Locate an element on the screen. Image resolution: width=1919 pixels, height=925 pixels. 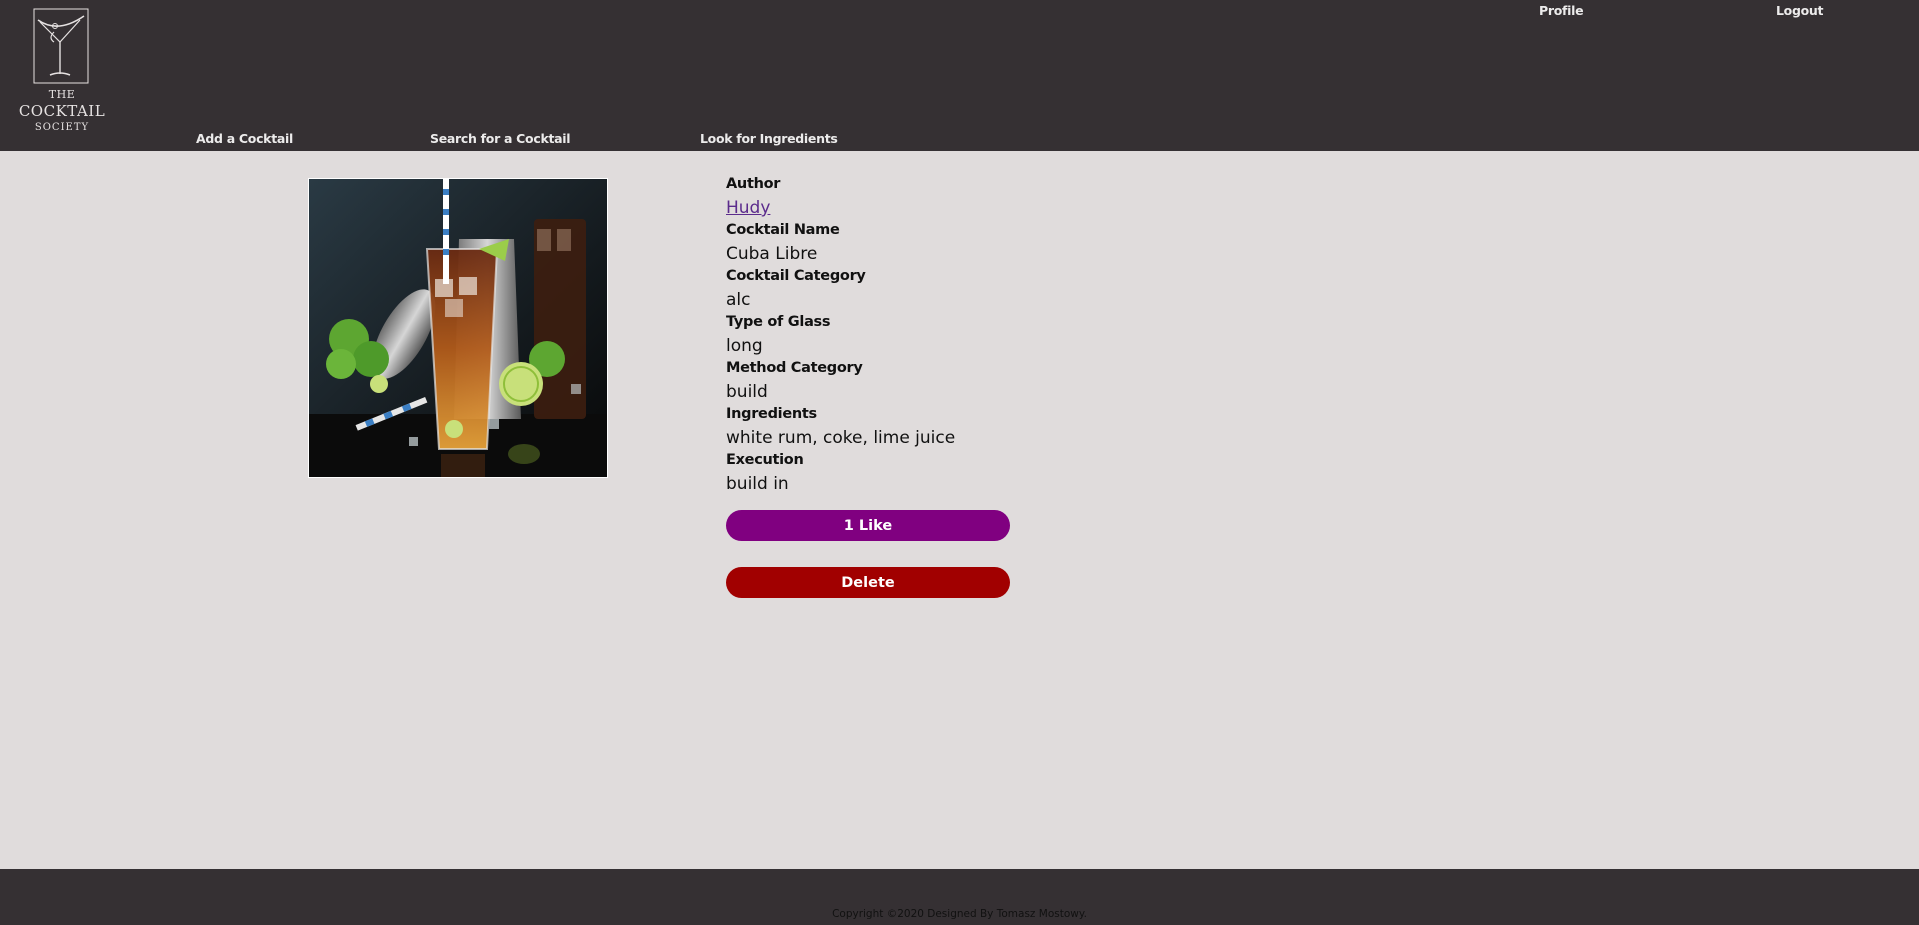
cocktail-society-logo: THE COCKTAIL SOCIETY is located at coordinates (62, 73).